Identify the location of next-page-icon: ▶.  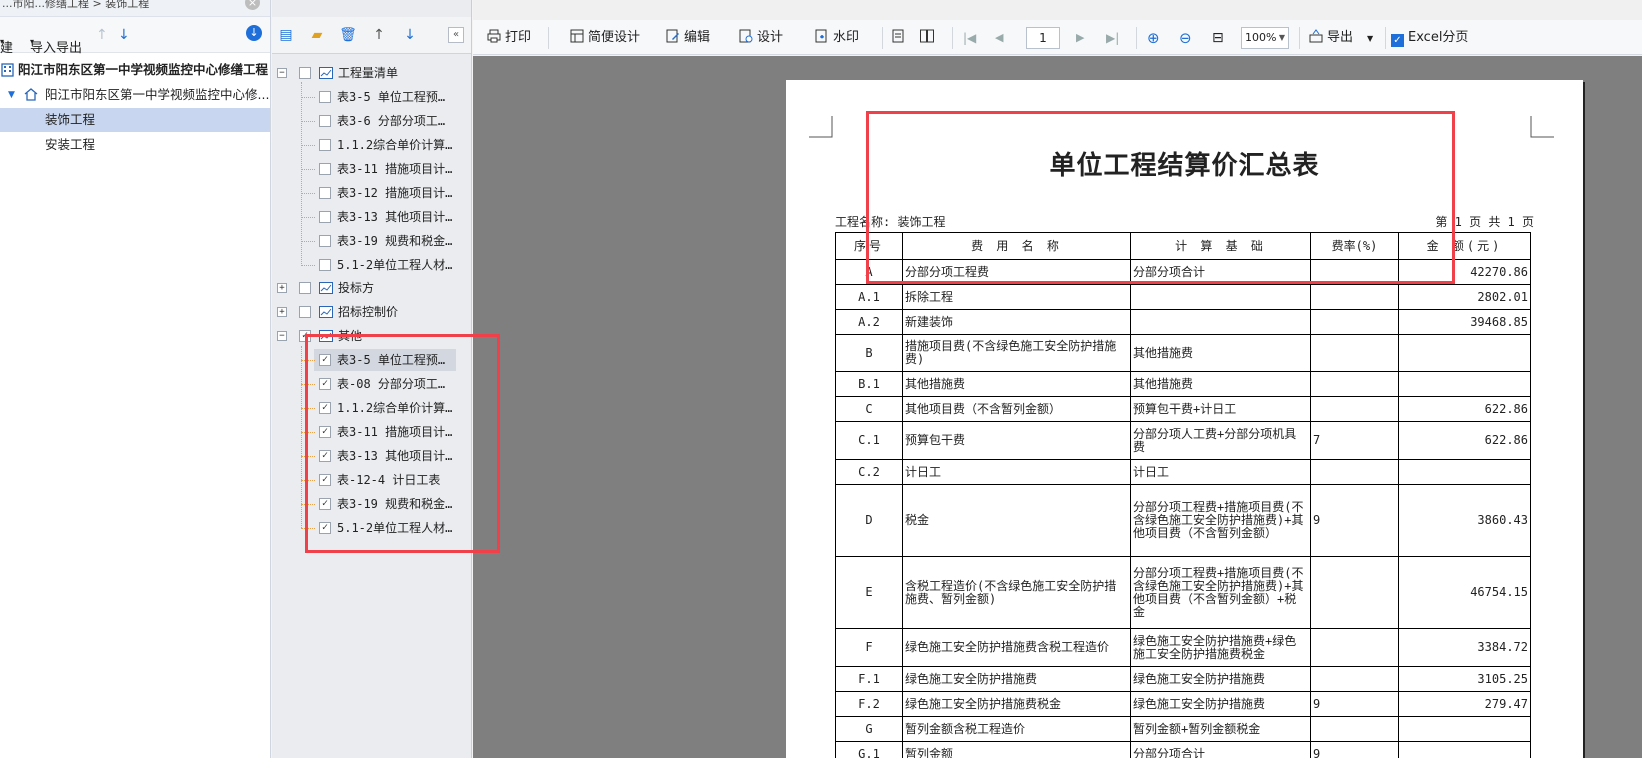
(1080, 38).